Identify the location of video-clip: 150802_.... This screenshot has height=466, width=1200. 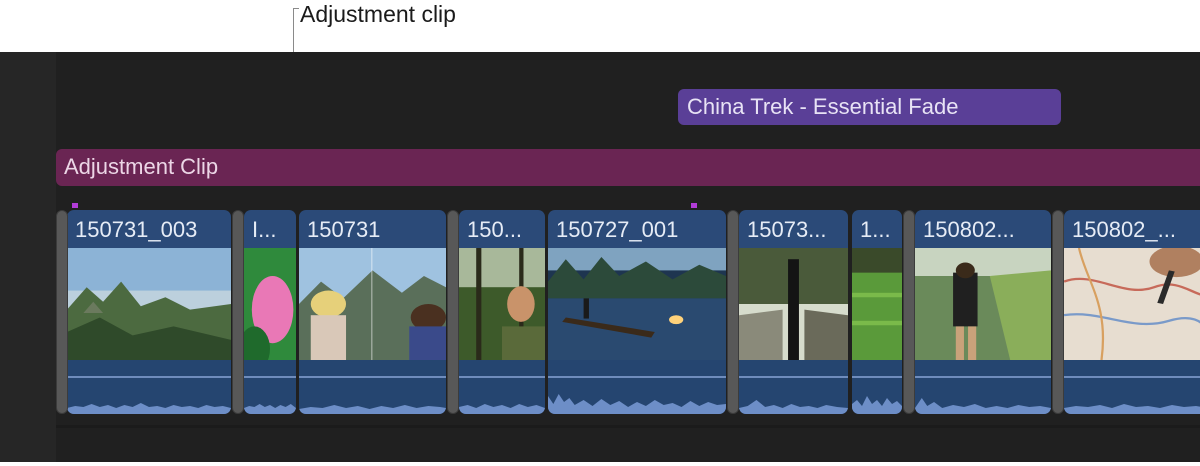
(1132, 312).